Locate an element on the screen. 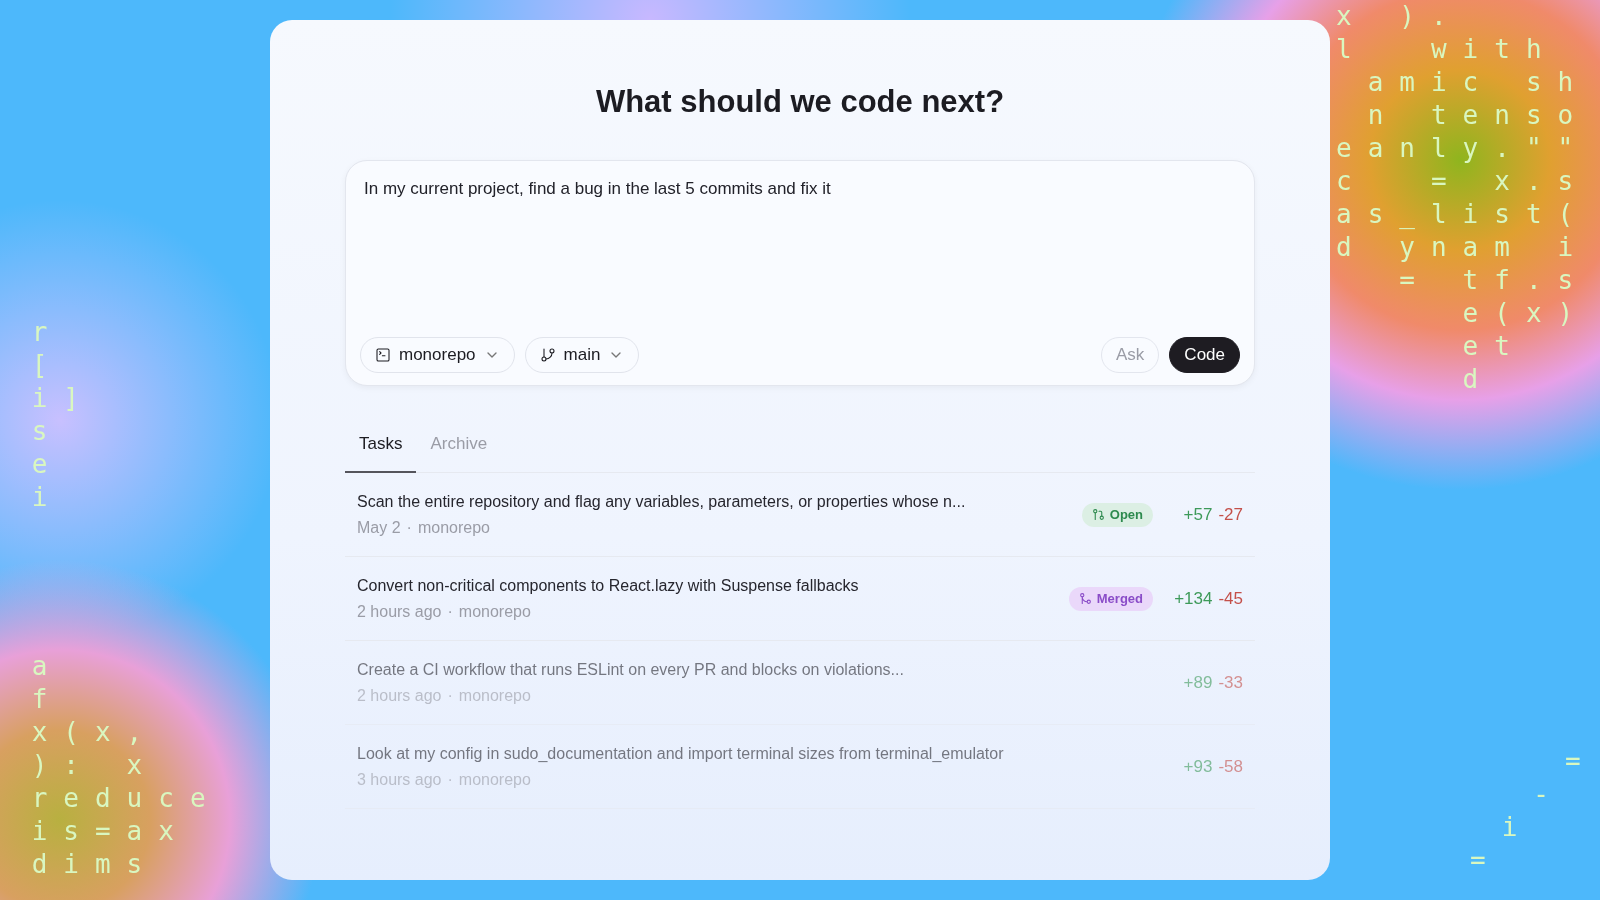 The width and height of the screenshot is (1600, 900). background-code-line: r is located at coordinates (47, 332).